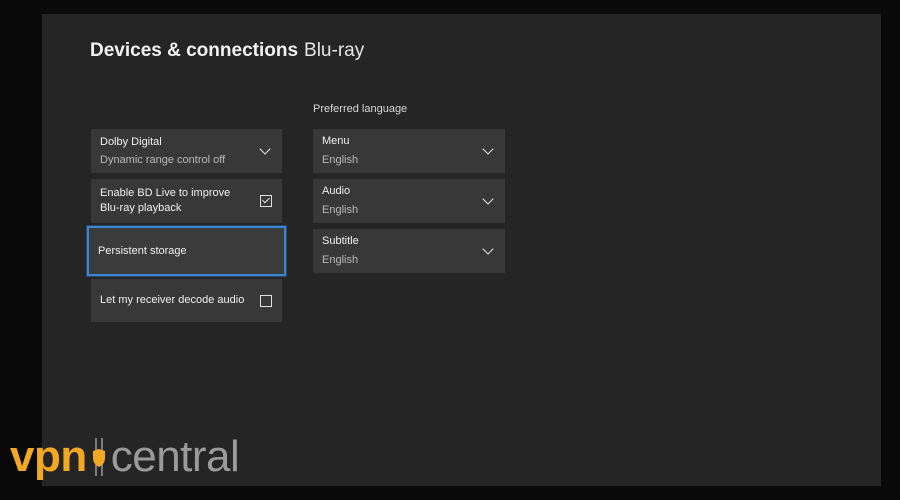  I want to click on vpncentral-watermark: vpn central, so click(125, 457).